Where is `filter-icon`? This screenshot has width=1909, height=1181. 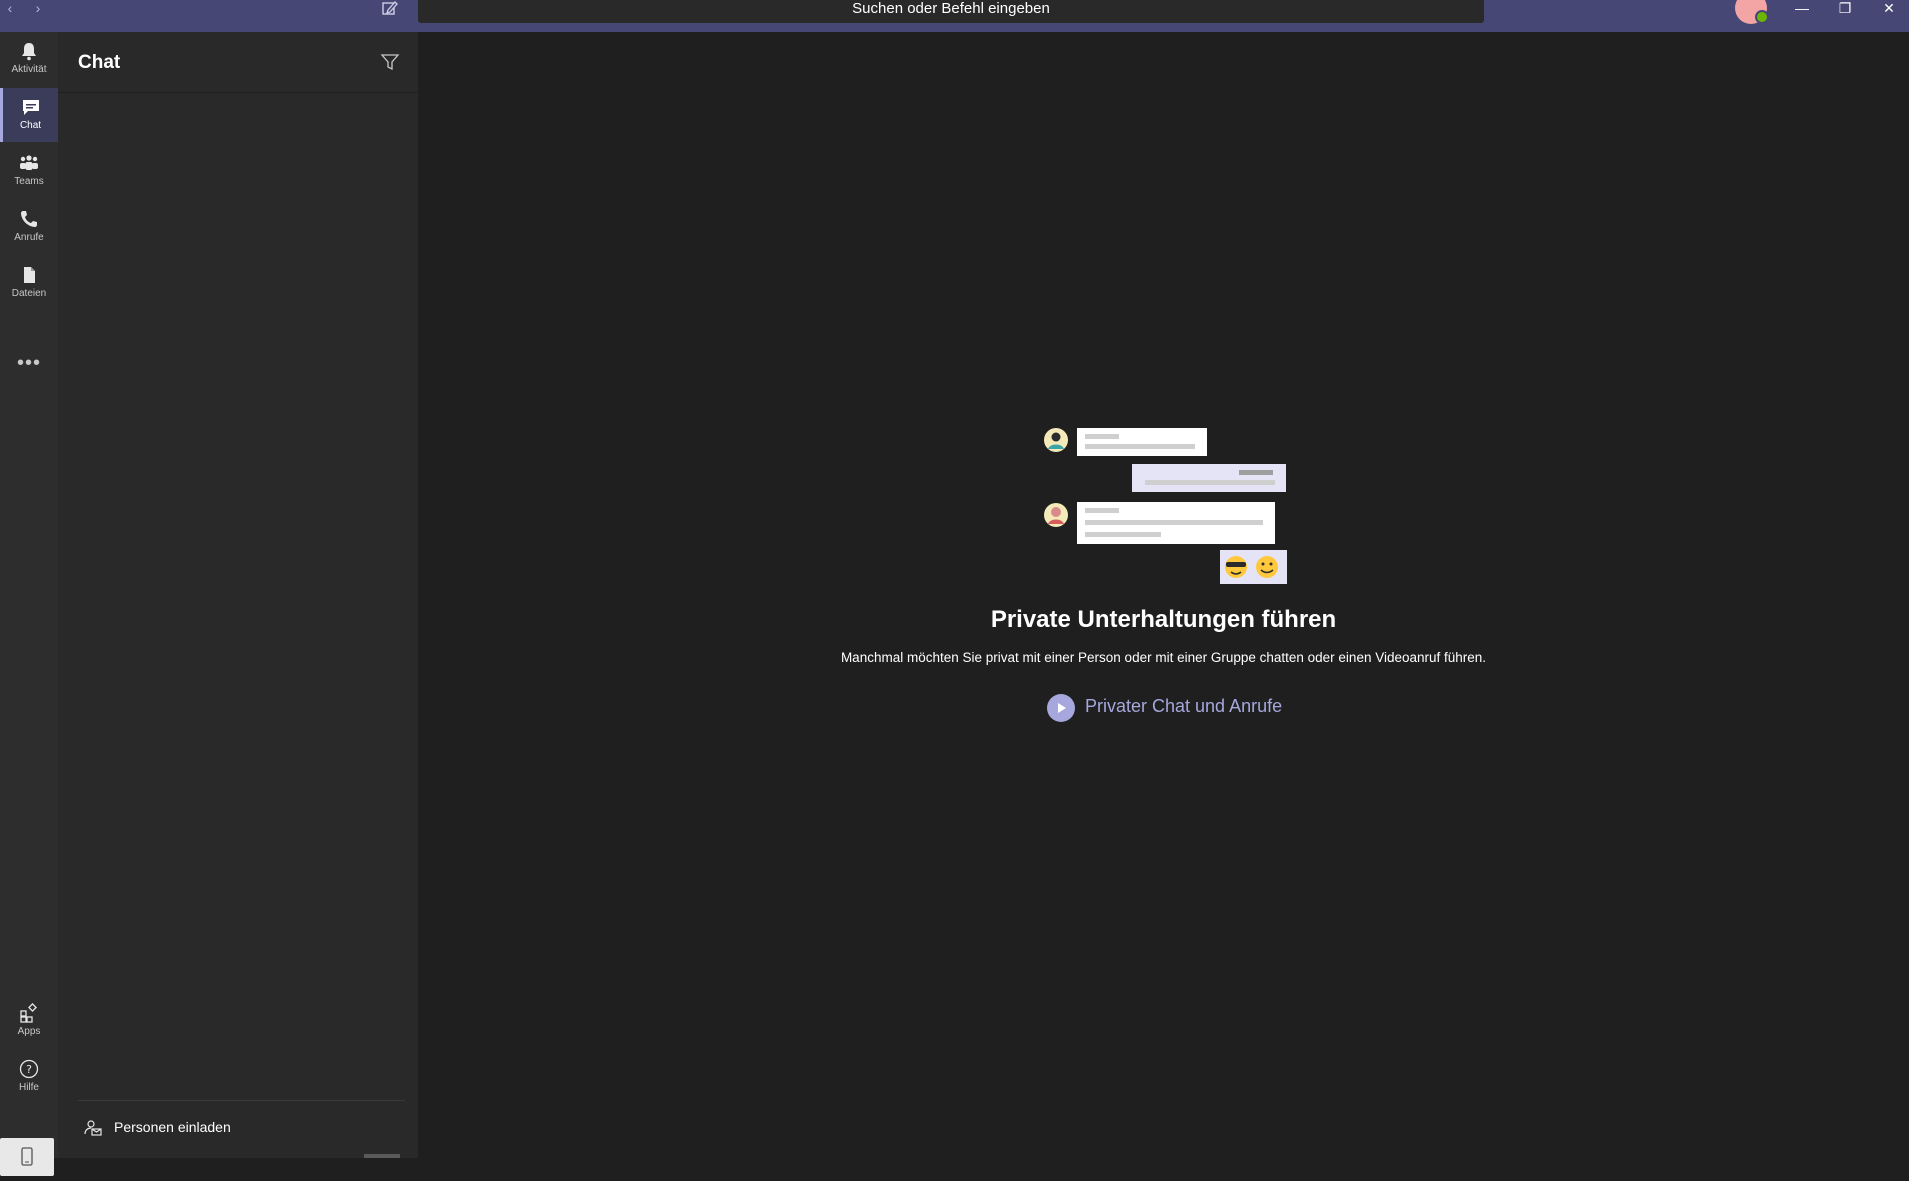 filter-icon is located at coordinates (390, 62).